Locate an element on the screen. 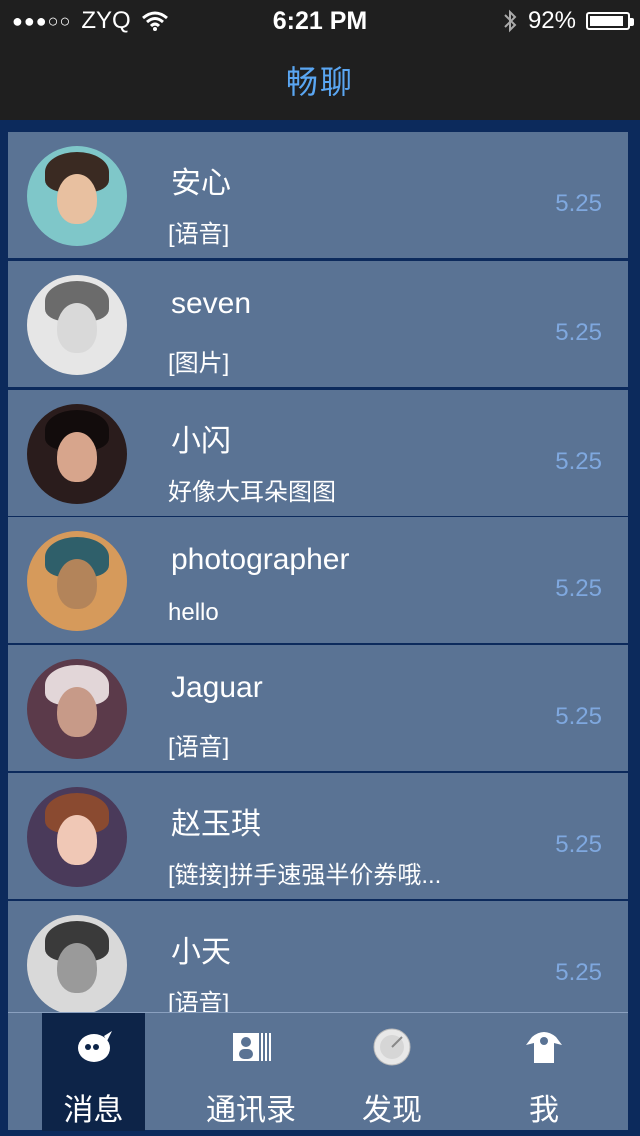  contact-name: 小天 is located at coordinates (201, 952).